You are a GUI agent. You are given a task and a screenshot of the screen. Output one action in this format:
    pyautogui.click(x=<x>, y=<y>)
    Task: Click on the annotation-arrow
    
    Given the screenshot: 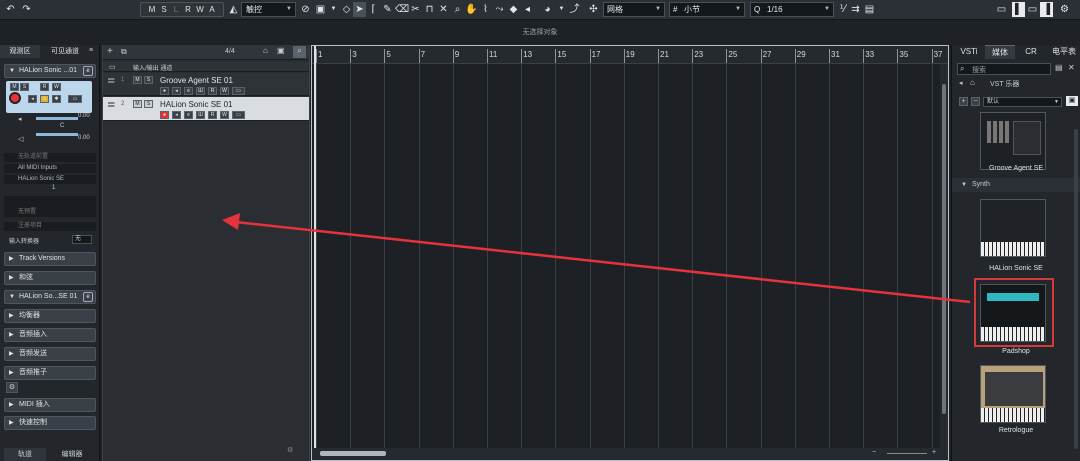 What is the action you would take?
    pyautogui.click(x=596, y=258)
    